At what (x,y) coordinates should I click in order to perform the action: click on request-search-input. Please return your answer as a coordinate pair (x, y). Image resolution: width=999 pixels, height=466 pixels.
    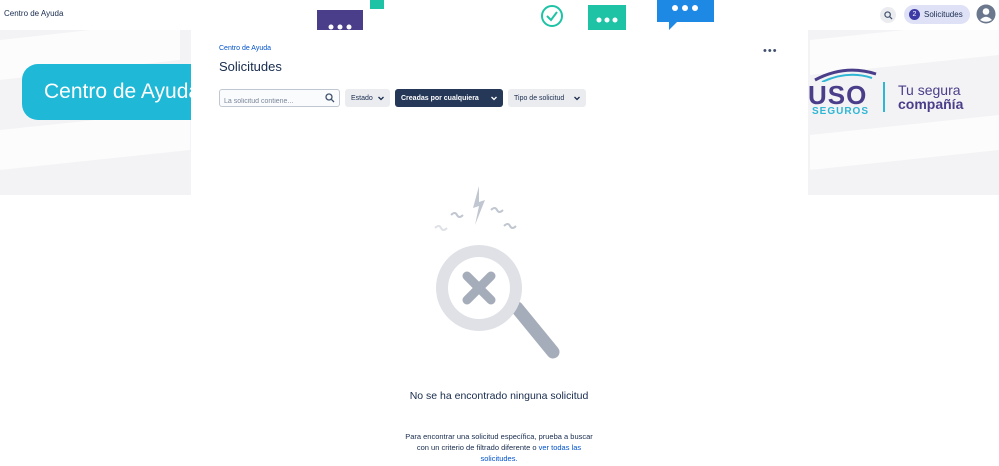
    Looking at the image, I should click on (270, 101).